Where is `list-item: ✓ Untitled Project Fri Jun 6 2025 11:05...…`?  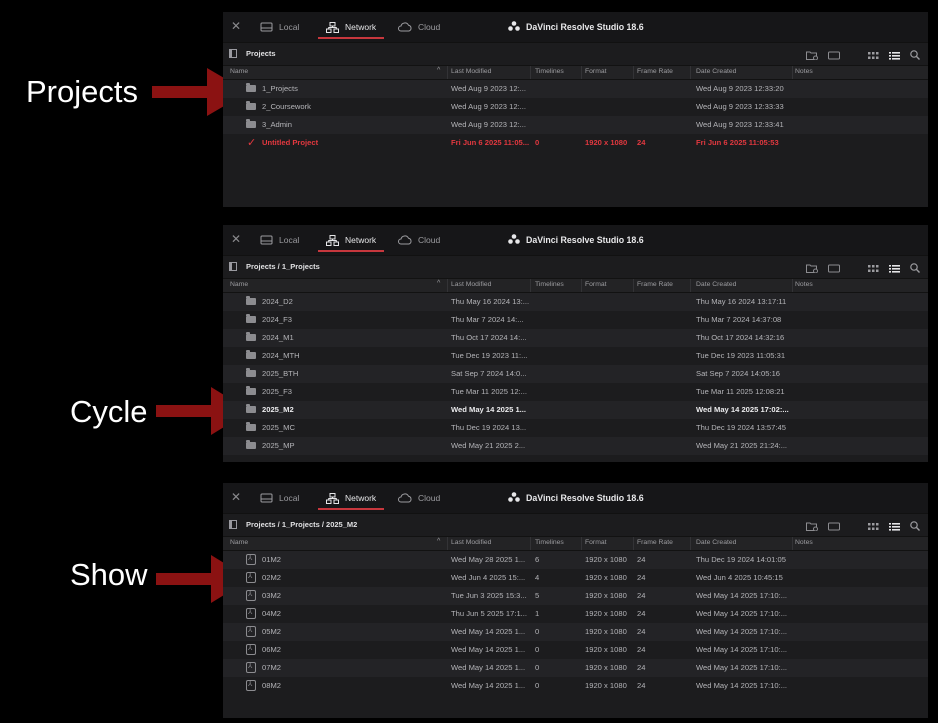 list-item: ✓ Untitled Project Fri Jun 6 2025 11:05...… is located at coordinates (575, 143).